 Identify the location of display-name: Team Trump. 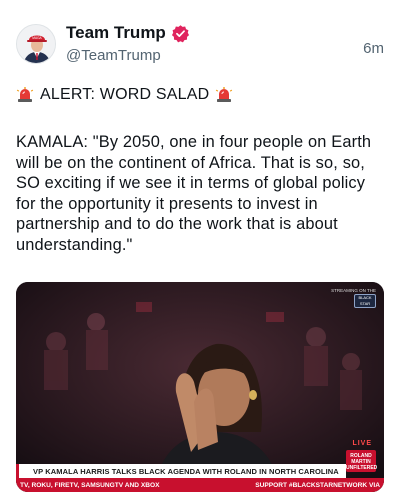
(116, 33).